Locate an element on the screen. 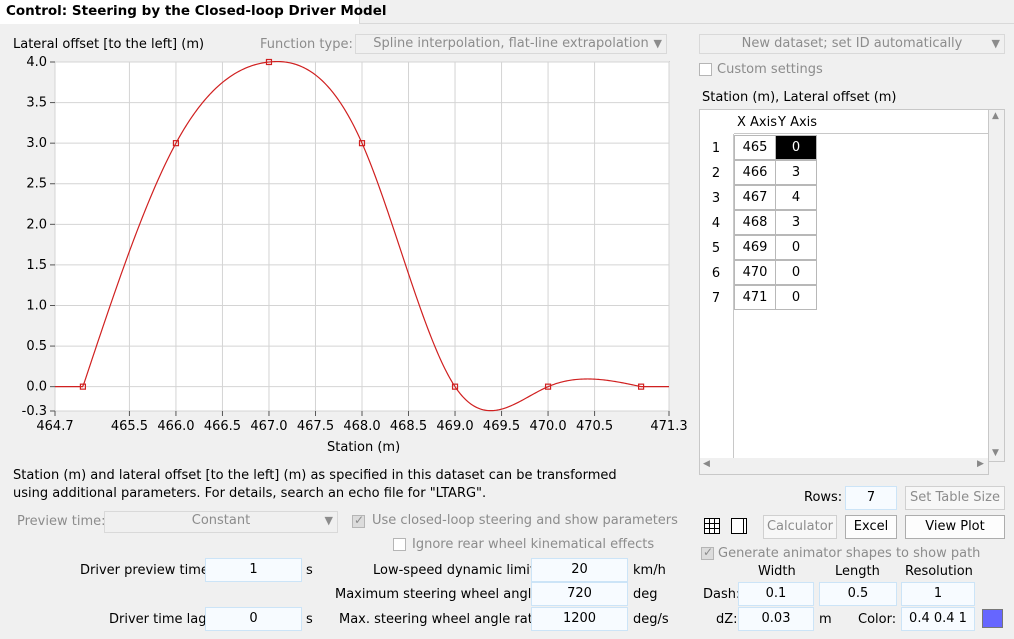 The height and width of the screenshot is (639, 1014). set-table-size-button: Set Table Size is located at coordinates (955, 498).